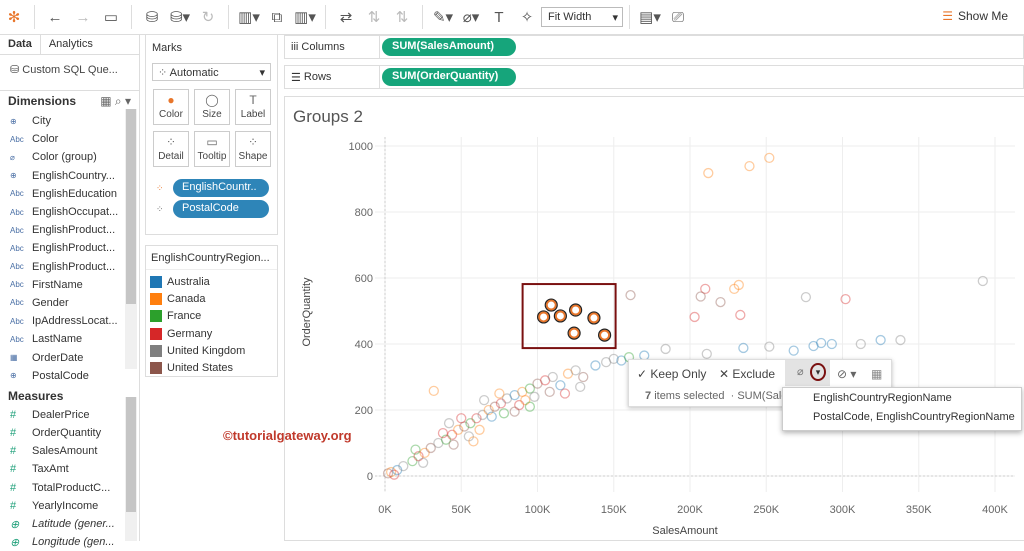 This screenshot has width=1024, height=551. I want to click on search-icon: ▦ ⌕ ▾, so click(115, 101).